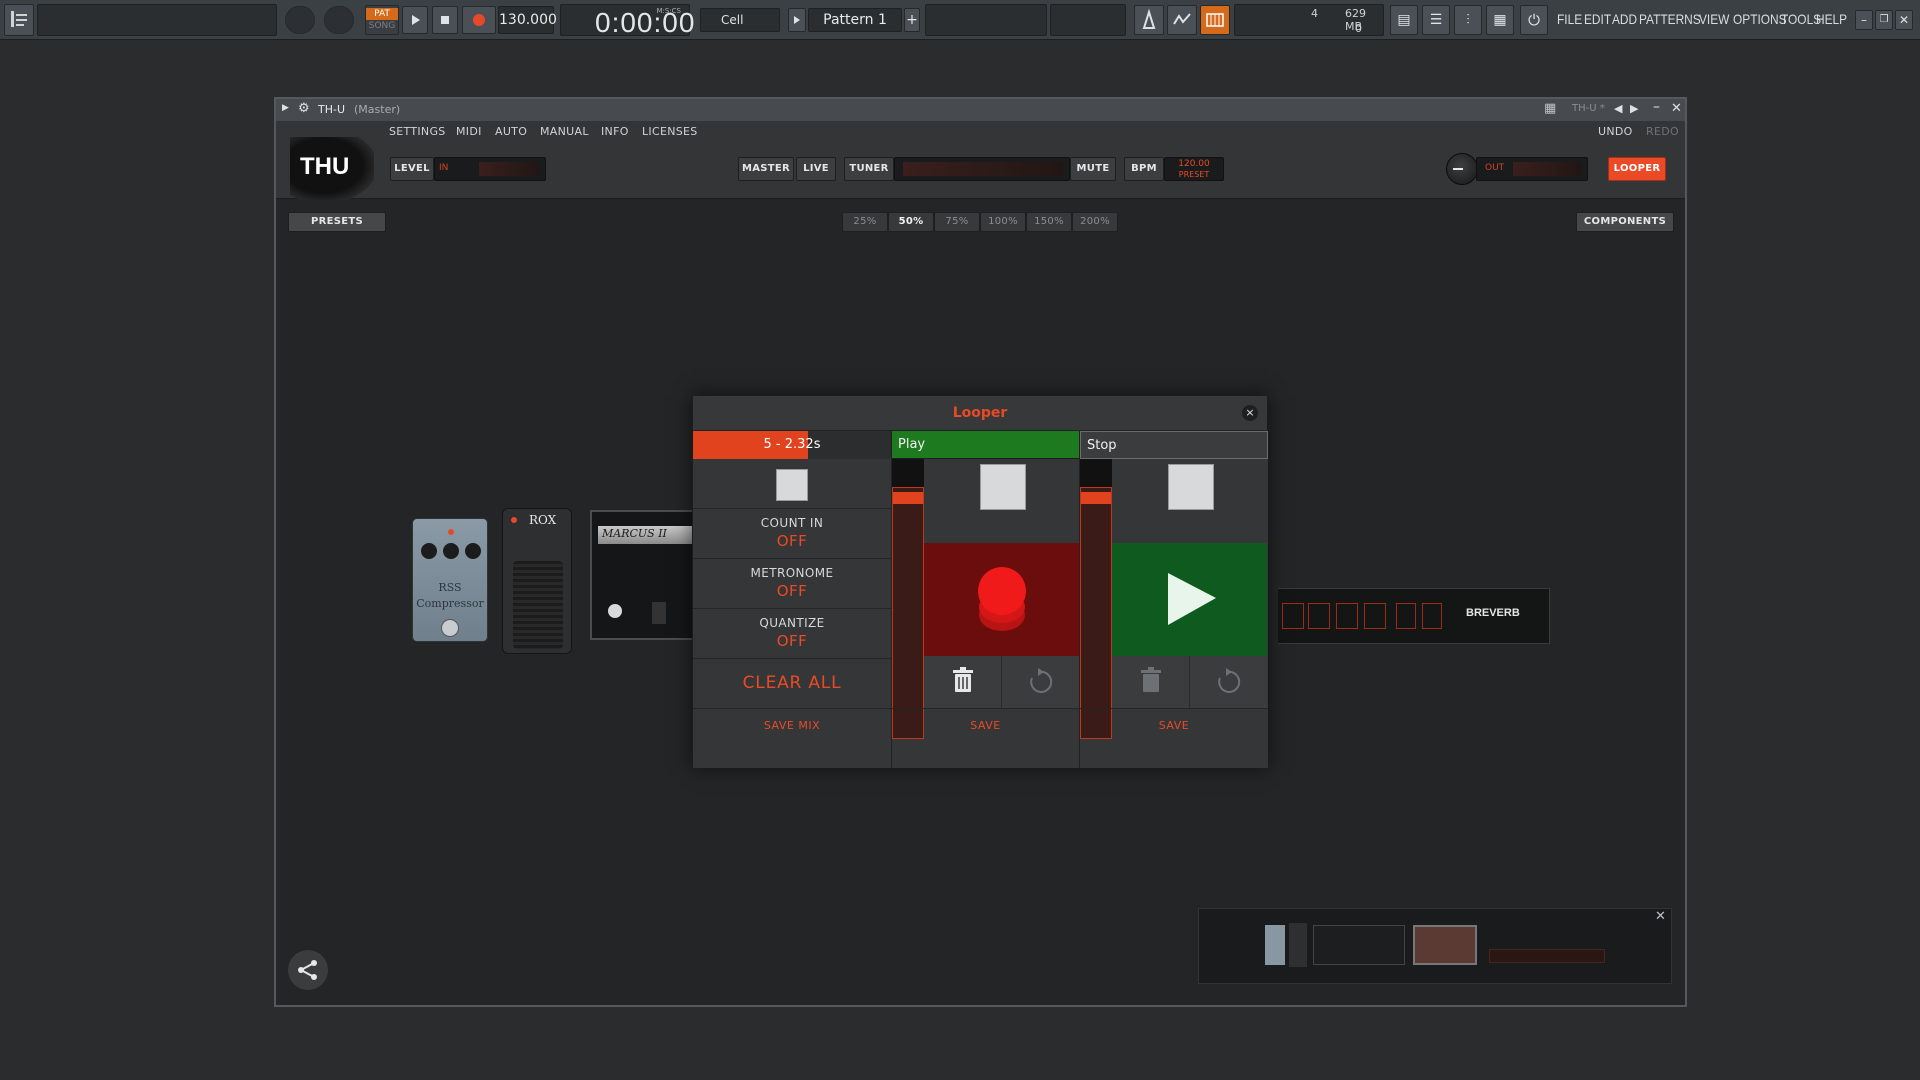 Image resolution: width=1920 pixels, height=1080 pixels. I want to click on menu-info: INFO, so click(615, 131).